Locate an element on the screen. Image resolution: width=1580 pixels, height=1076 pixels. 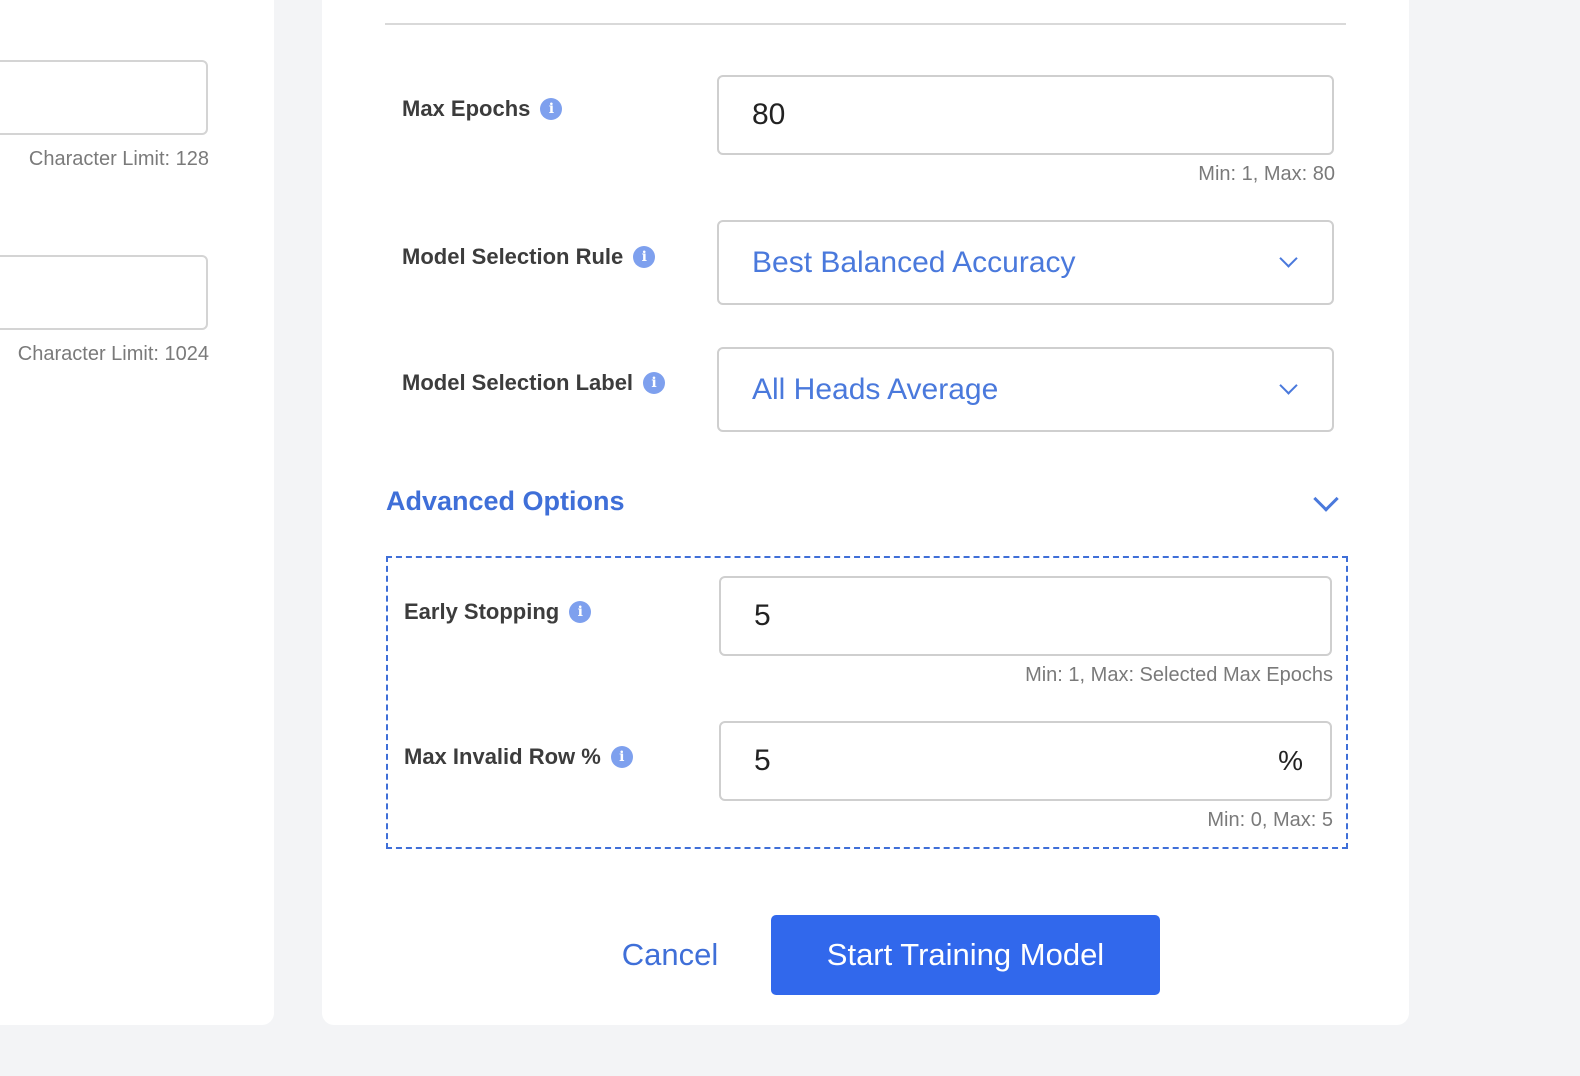
max-epochs-label: Max Epochs i is located at coordinates (482, 109).